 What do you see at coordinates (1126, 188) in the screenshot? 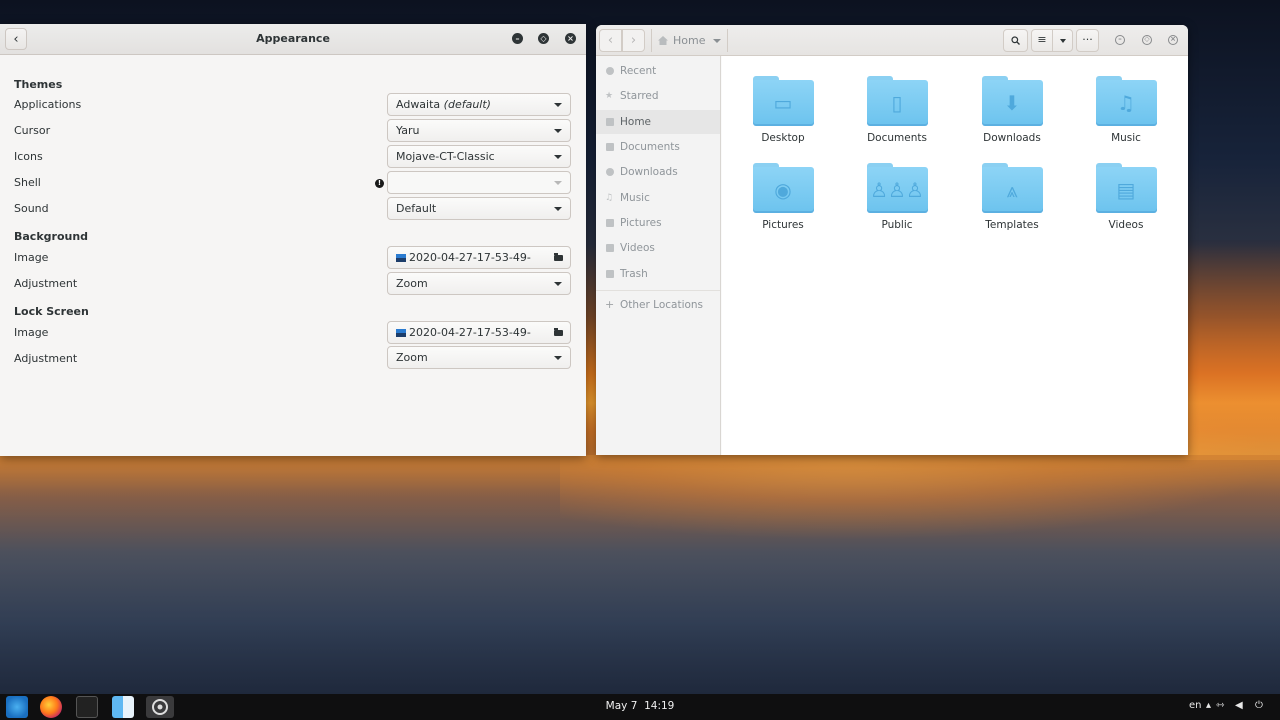
I see `film-icon: ▤` at bounding box center [1126, 188].